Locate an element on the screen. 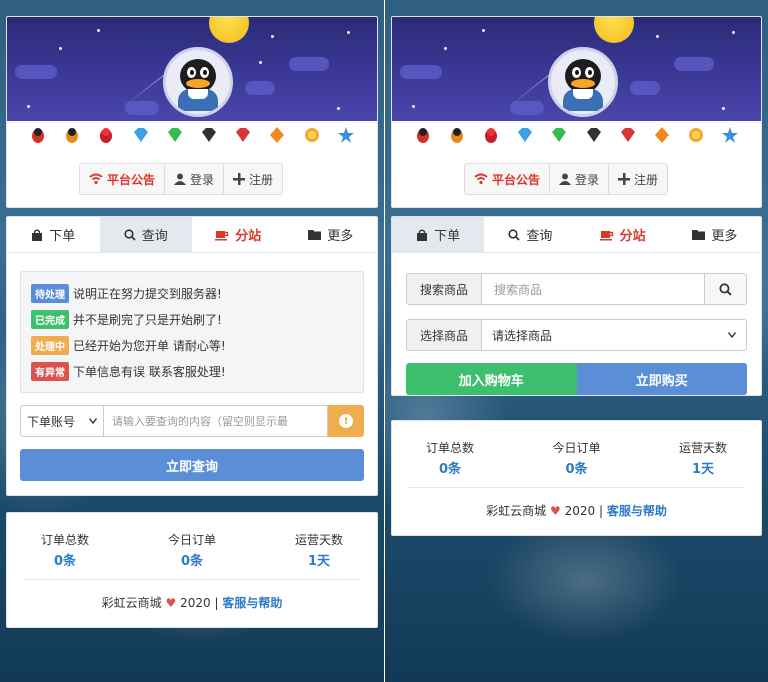  status-text: 下单信息有误 联系客服处理! is located at coordinates (149, 371).